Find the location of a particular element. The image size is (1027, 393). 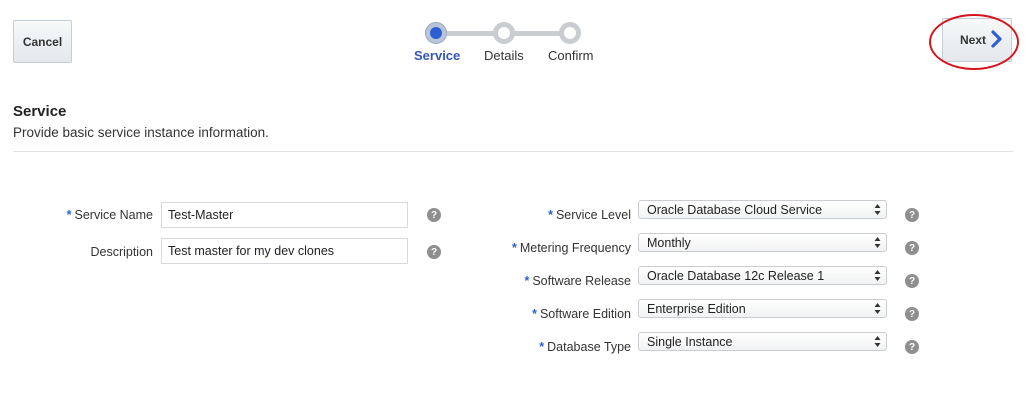

cancel-button: Cancel is located at coordinates (42, 41).